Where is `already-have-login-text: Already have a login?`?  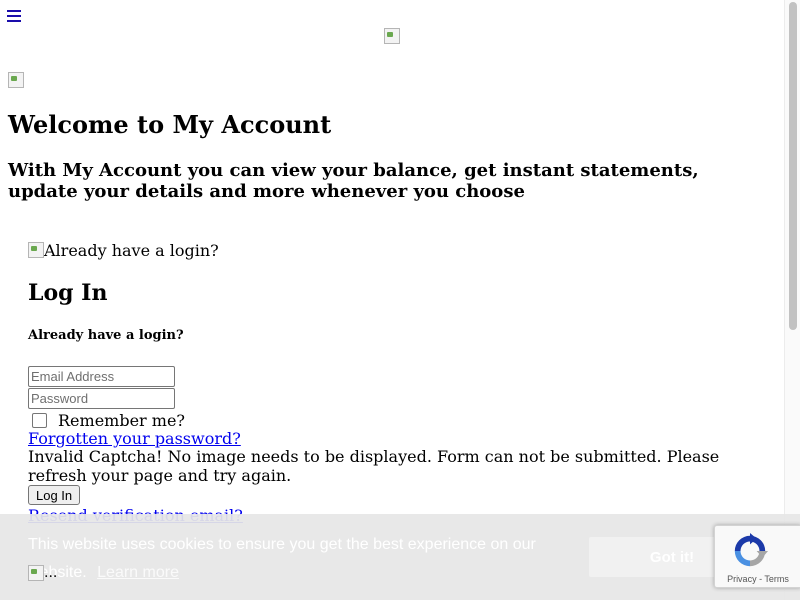
already-have-login-text: Already have a login? is located at coordinates (106, 335).